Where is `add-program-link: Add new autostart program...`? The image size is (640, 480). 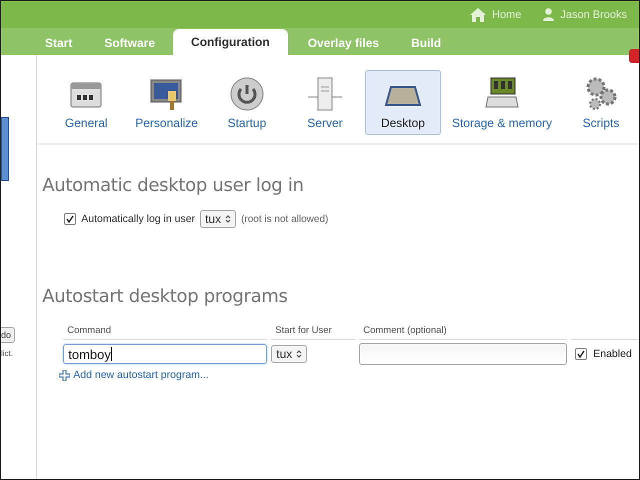
add-program-link: Add new autostart program... is located at coordinates (349, 375).